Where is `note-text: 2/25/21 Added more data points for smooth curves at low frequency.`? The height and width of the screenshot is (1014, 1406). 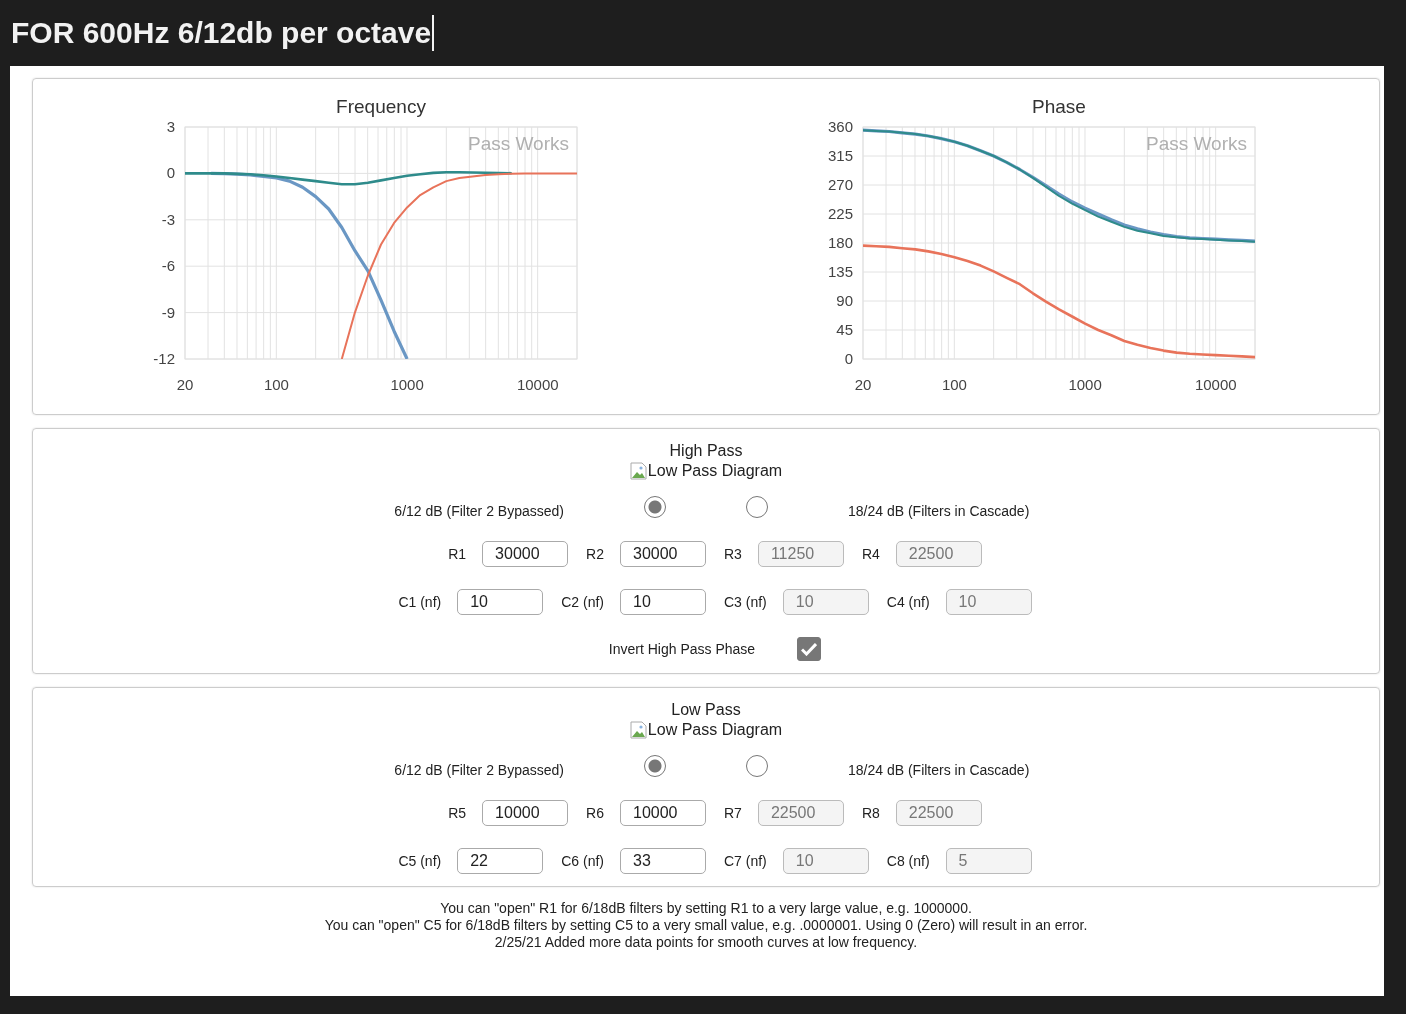
note-text: 2/25/21 Added more data points for smooth curves at low frequency. is located at coordinates (706, 942).